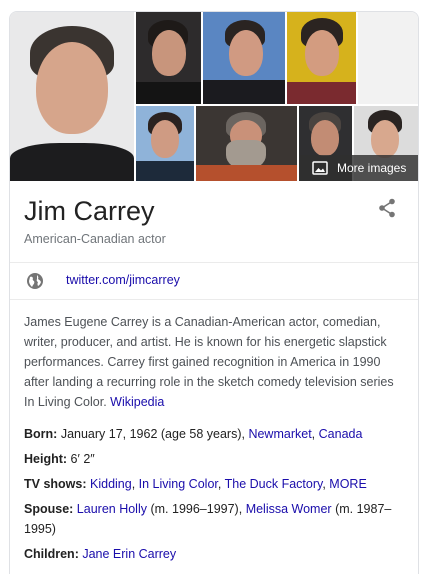 This screenshot has height=574, width=427. Describe the element at coordinates (89, 211) in the screenshot. I see `entity-title: Jim Carrey` at that location.